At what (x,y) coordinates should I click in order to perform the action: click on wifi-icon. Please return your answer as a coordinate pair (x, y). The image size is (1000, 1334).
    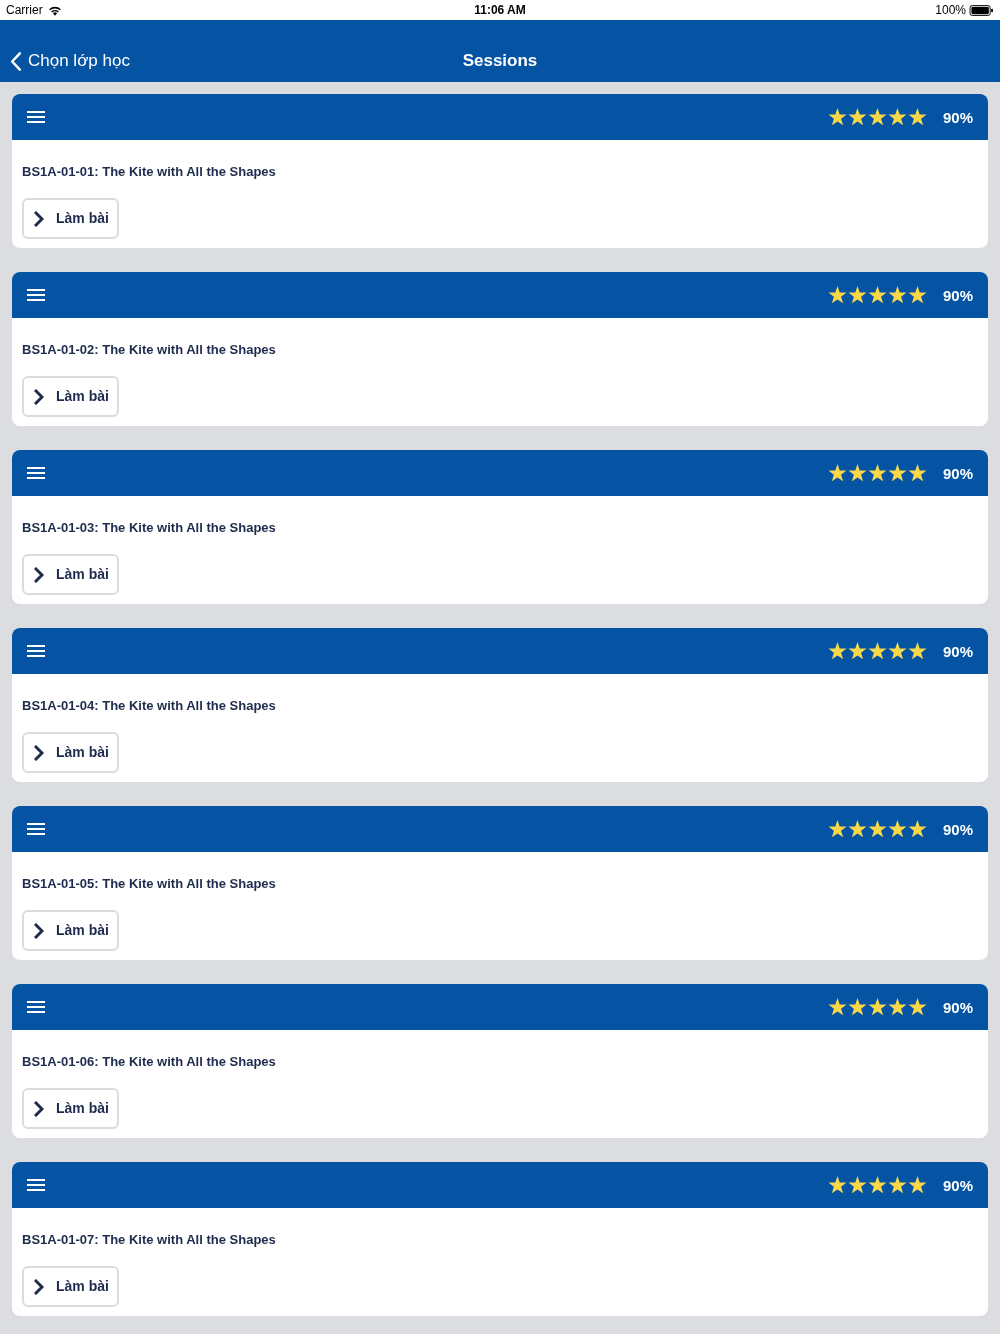
    Looking at the image, I should click on (54, 10).